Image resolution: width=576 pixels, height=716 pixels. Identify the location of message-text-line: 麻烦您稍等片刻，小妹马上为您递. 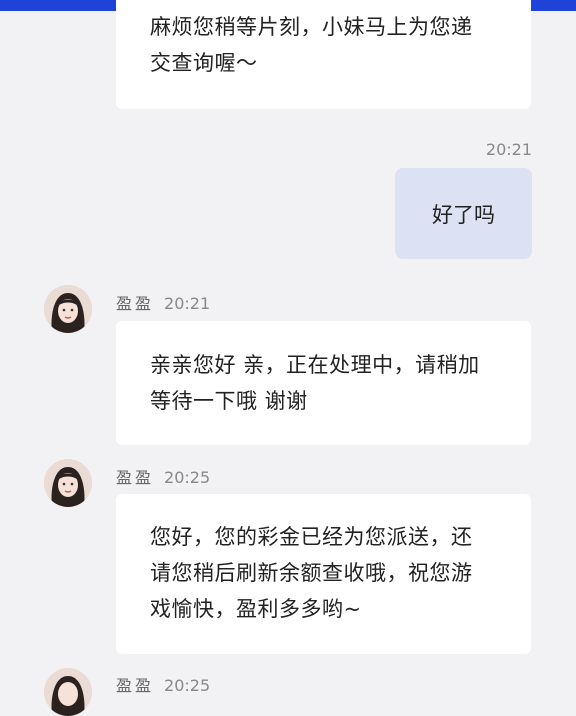
(311, 27).